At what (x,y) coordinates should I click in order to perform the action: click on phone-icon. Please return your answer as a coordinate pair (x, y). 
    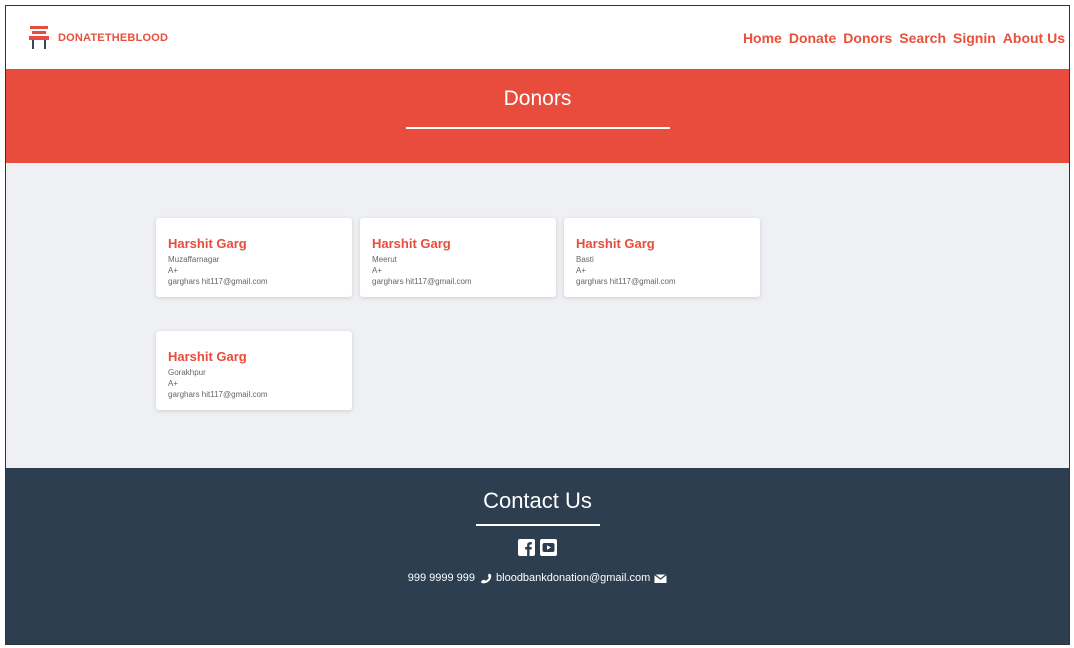
    Looking at the image, I should click on (486, 578).